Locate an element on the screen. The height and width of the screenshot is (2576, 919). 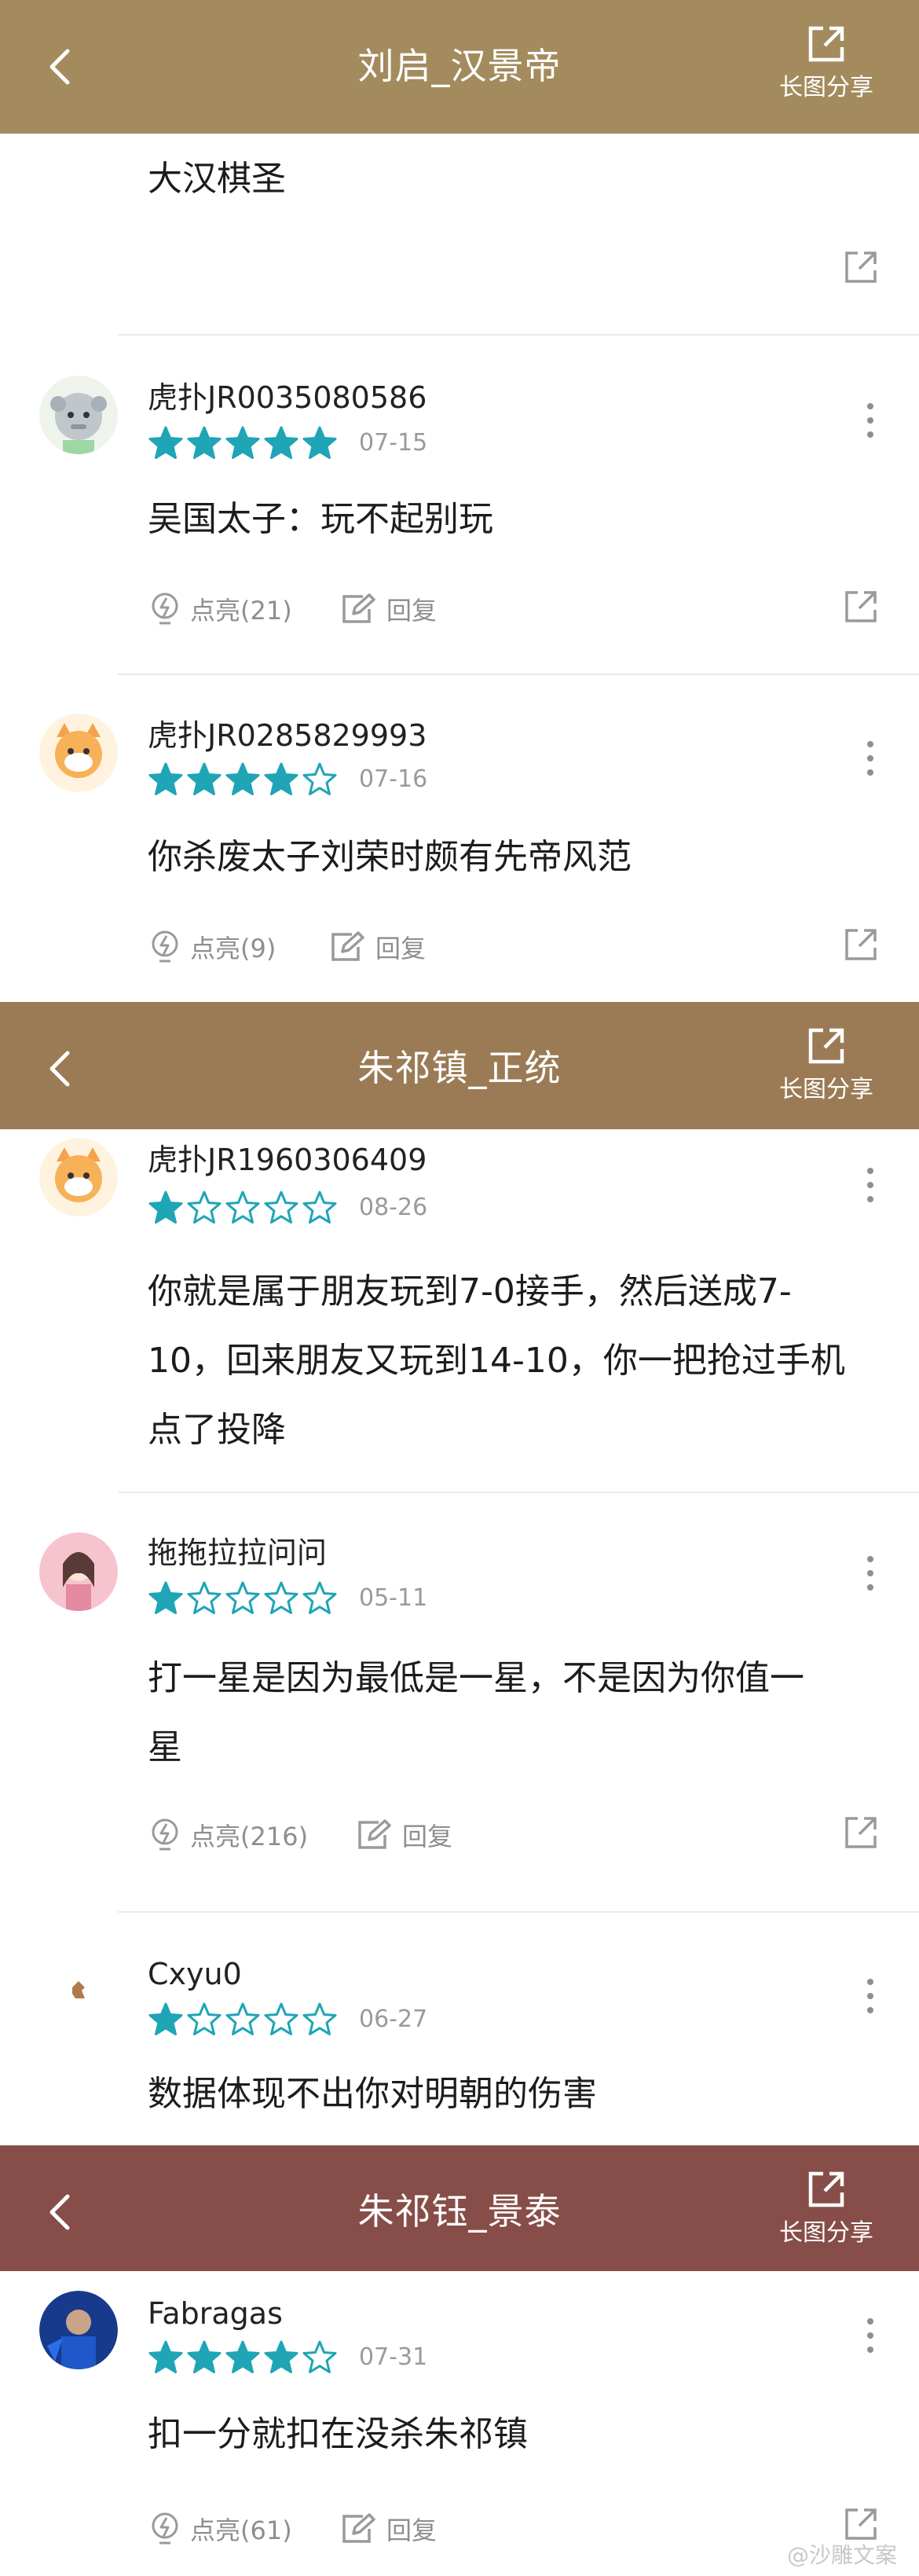
rating-stars: 07-15 is located at coordinates (287, 444).